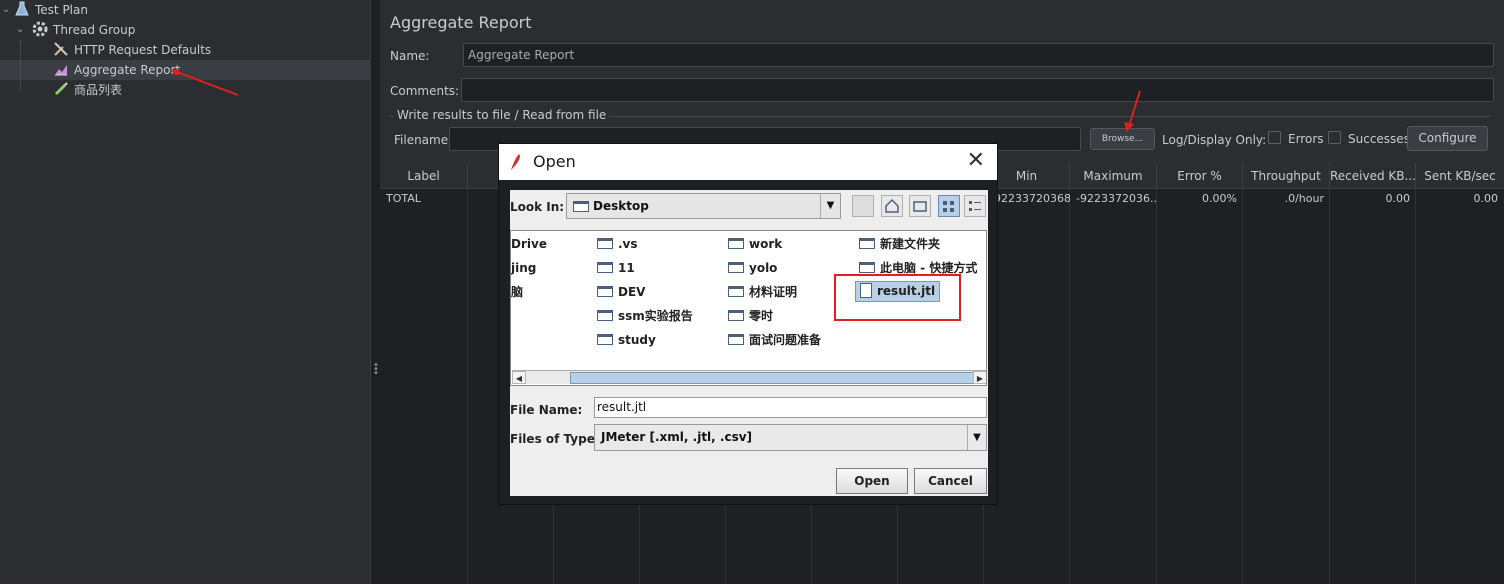  What do you see at coordinates (1334, 137) in the screenshot?
I see `successes-checkbox` at bounding box center [1334, 137].